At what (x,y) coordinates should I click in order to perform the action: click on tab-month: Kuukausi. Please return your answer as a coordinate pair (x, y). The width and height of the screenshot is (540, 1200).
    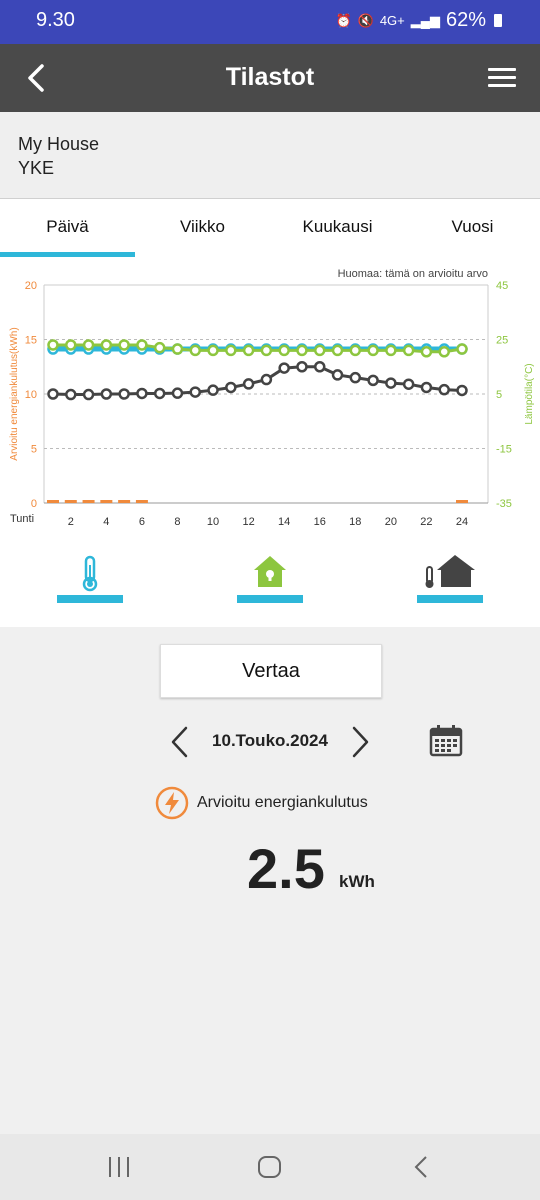
    Looking at the image, I should click on (337, 228).